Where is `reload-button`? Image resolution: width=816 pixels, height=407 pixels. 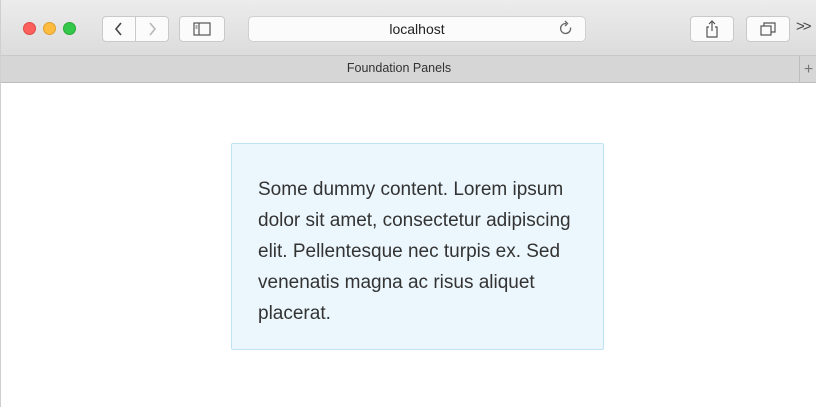 reload-button is located at coordinates (566, 30).